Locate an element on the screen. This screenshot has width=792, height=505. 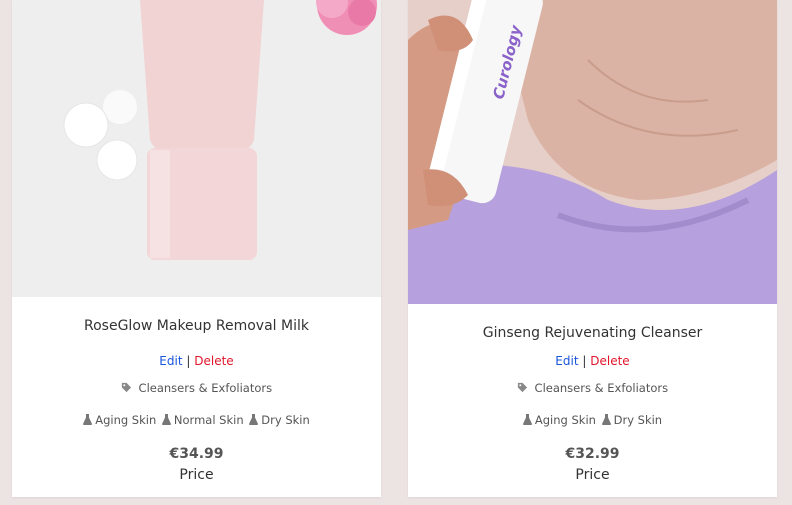
skin-types: Aging Skin Dry Skin is located at coordinates (592, 420).